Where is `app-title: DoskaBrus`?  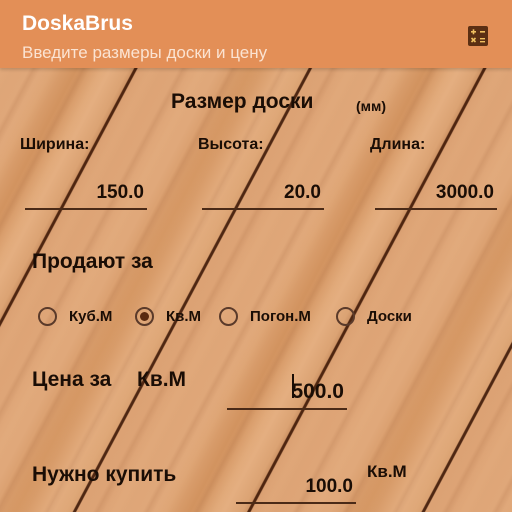
app-title: DoskaBrus is located at coordinates (77, 23).